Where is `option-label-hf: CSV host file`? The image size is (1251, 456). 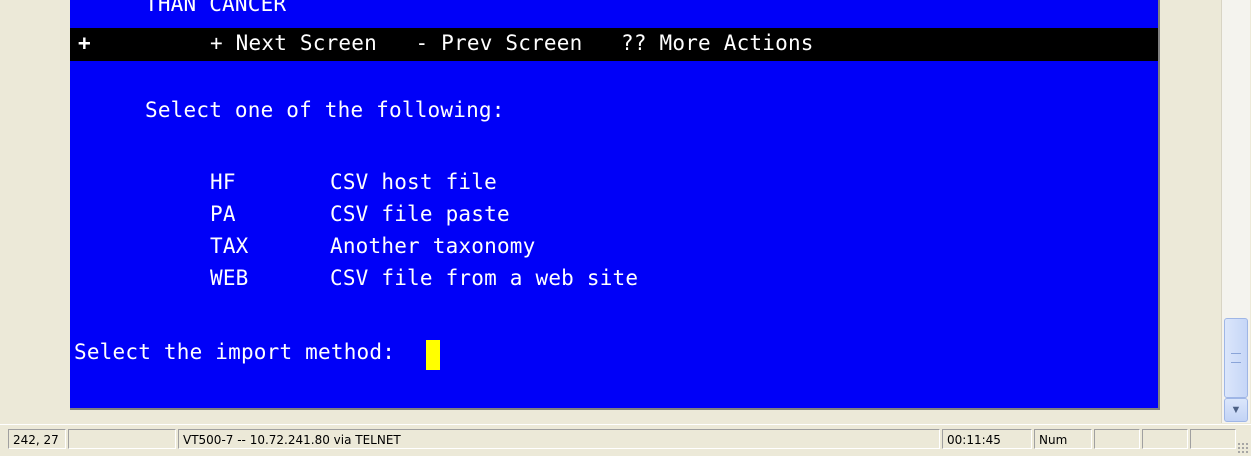 option-label-hf: CSV host file is located at coordinates (413, 182).